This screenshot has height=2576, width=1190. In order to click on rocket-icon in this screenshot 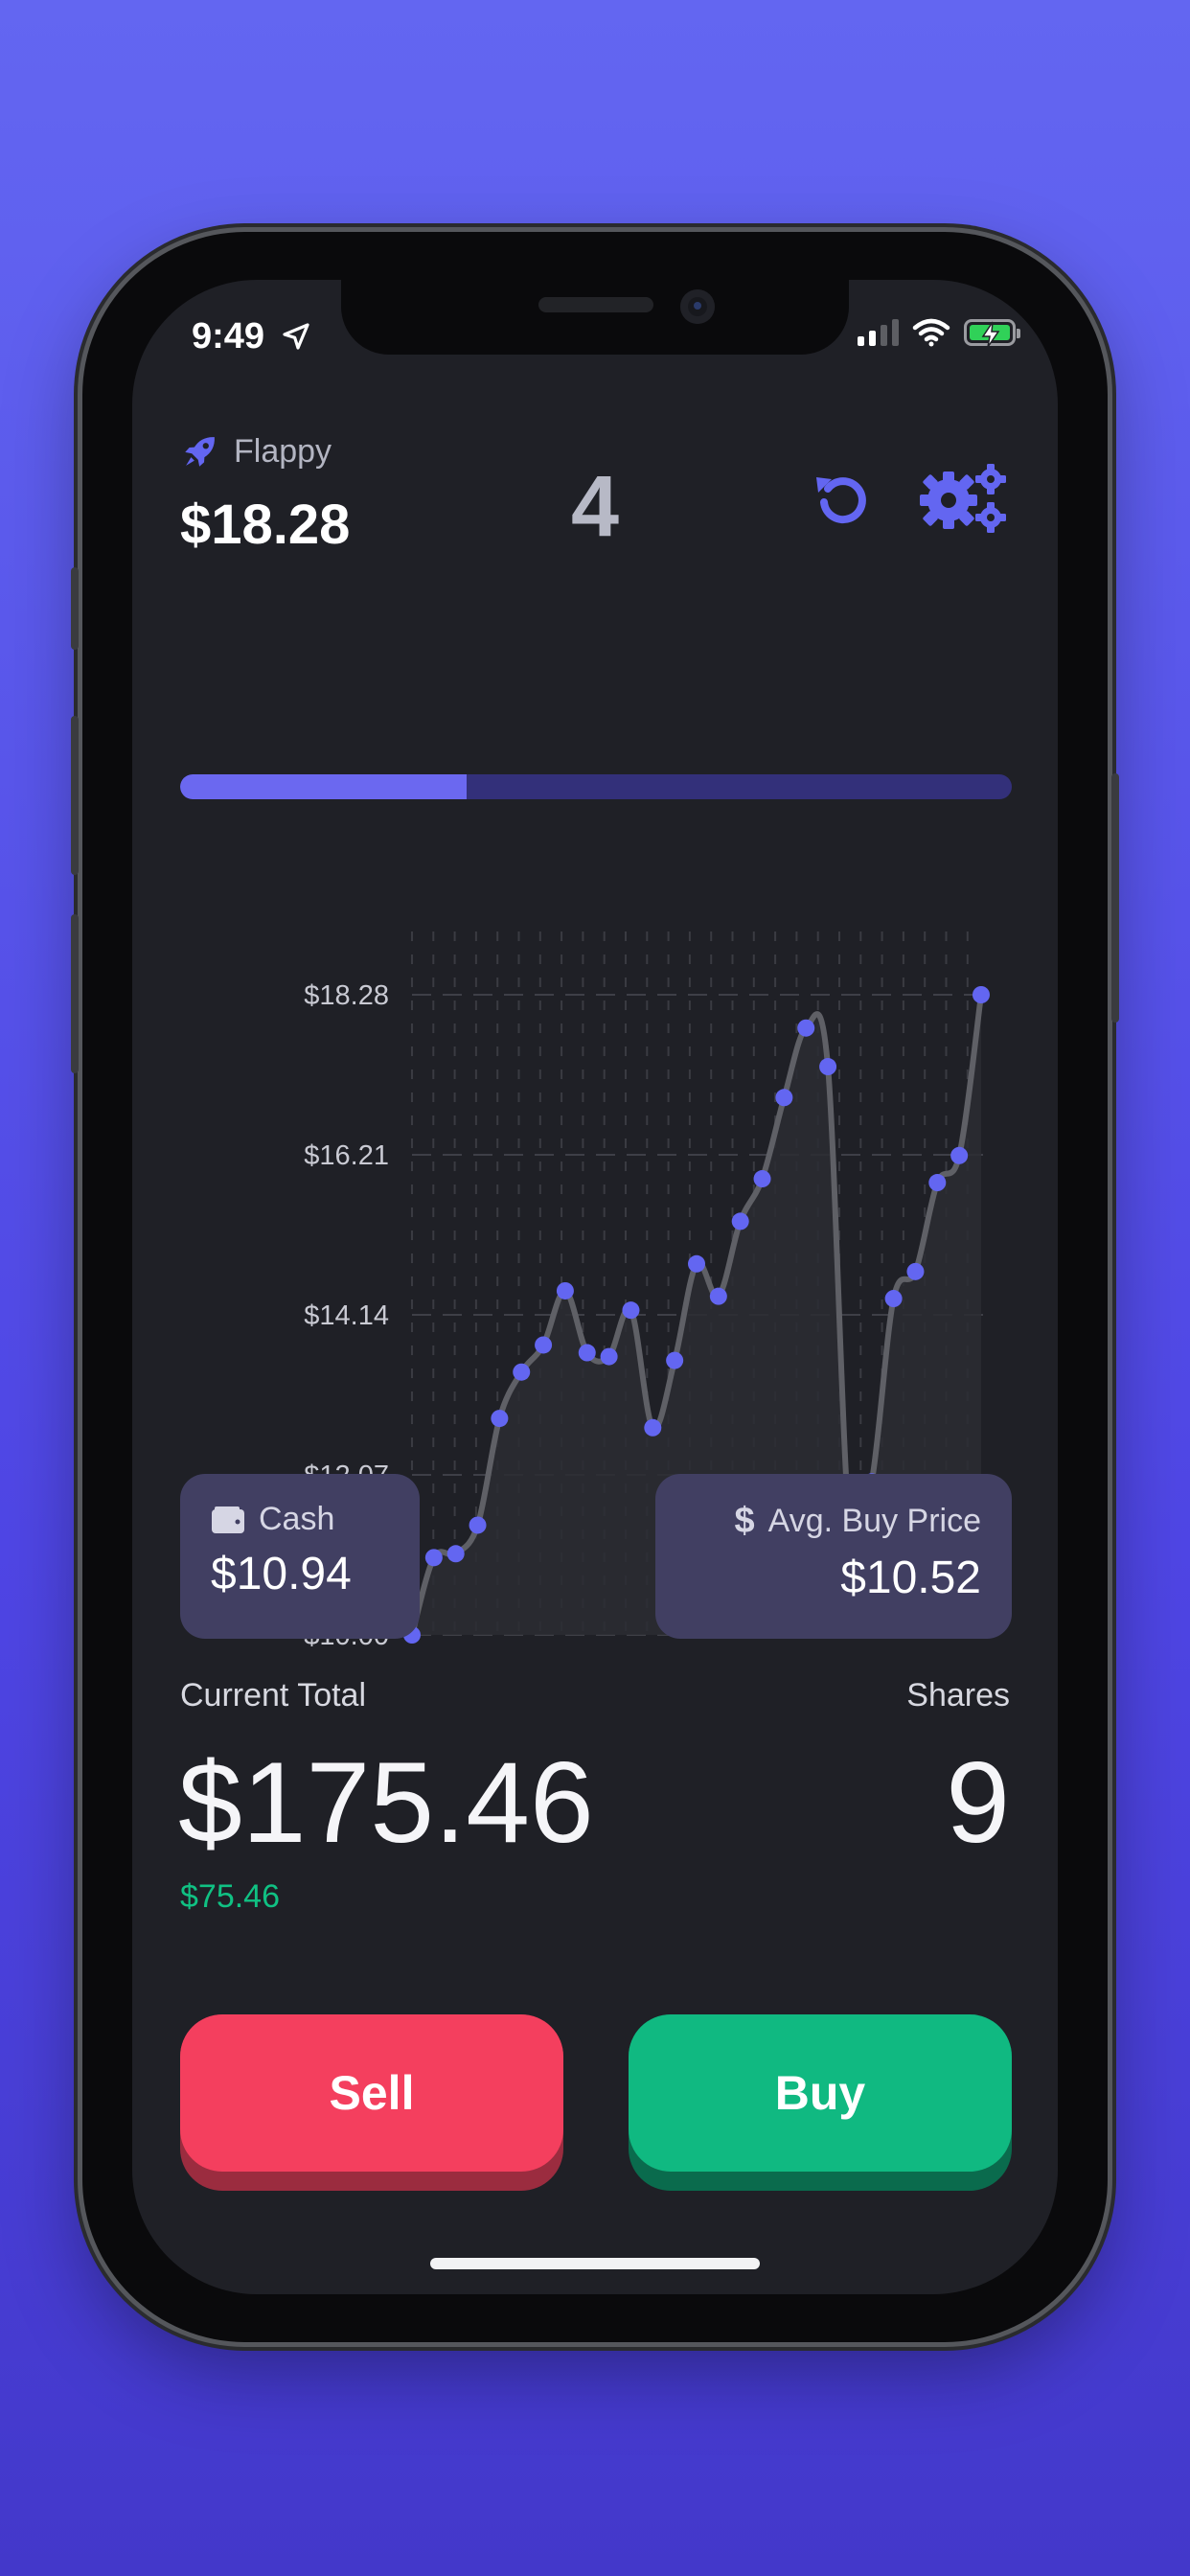, I will do `click(200, 452)`.